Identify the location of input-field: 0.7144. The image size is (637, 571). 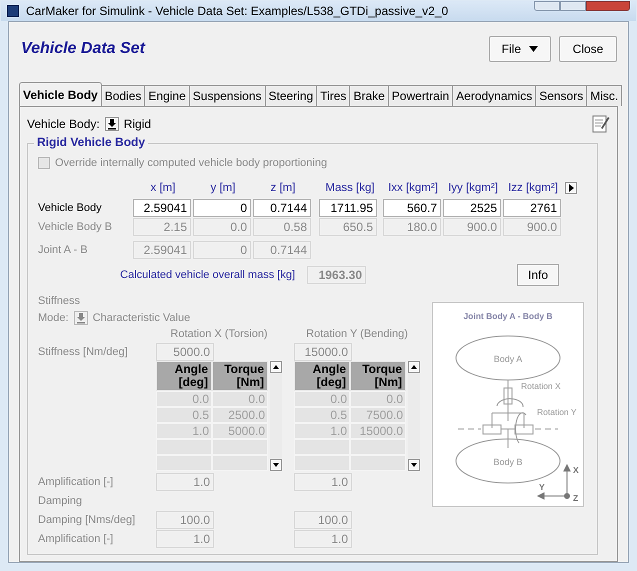
(282, 208).